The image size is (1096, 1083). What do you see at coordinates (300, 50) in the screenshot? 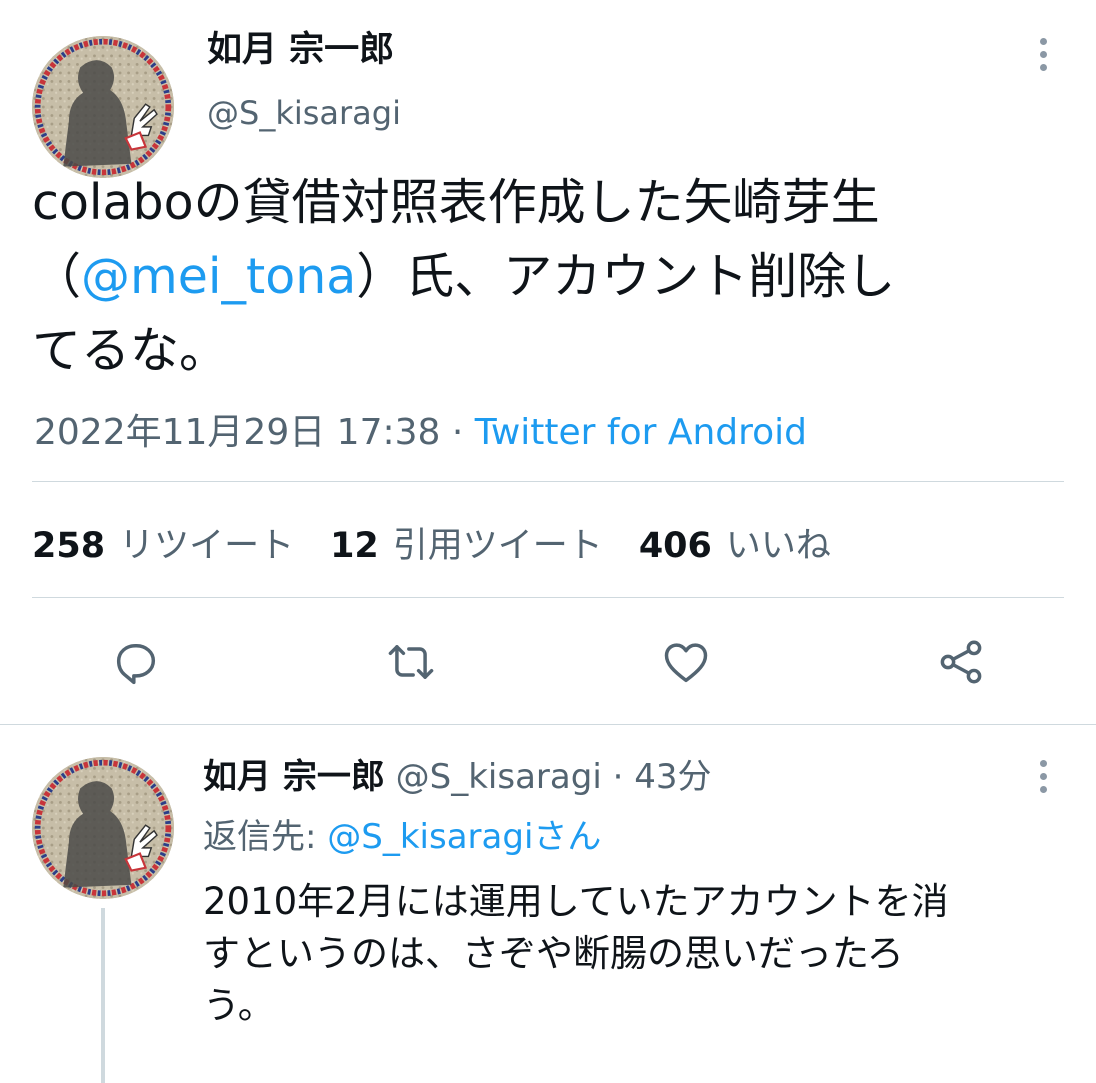
I see `author-display-name: 如月 宗一郎` at bounding box center [300, 50].